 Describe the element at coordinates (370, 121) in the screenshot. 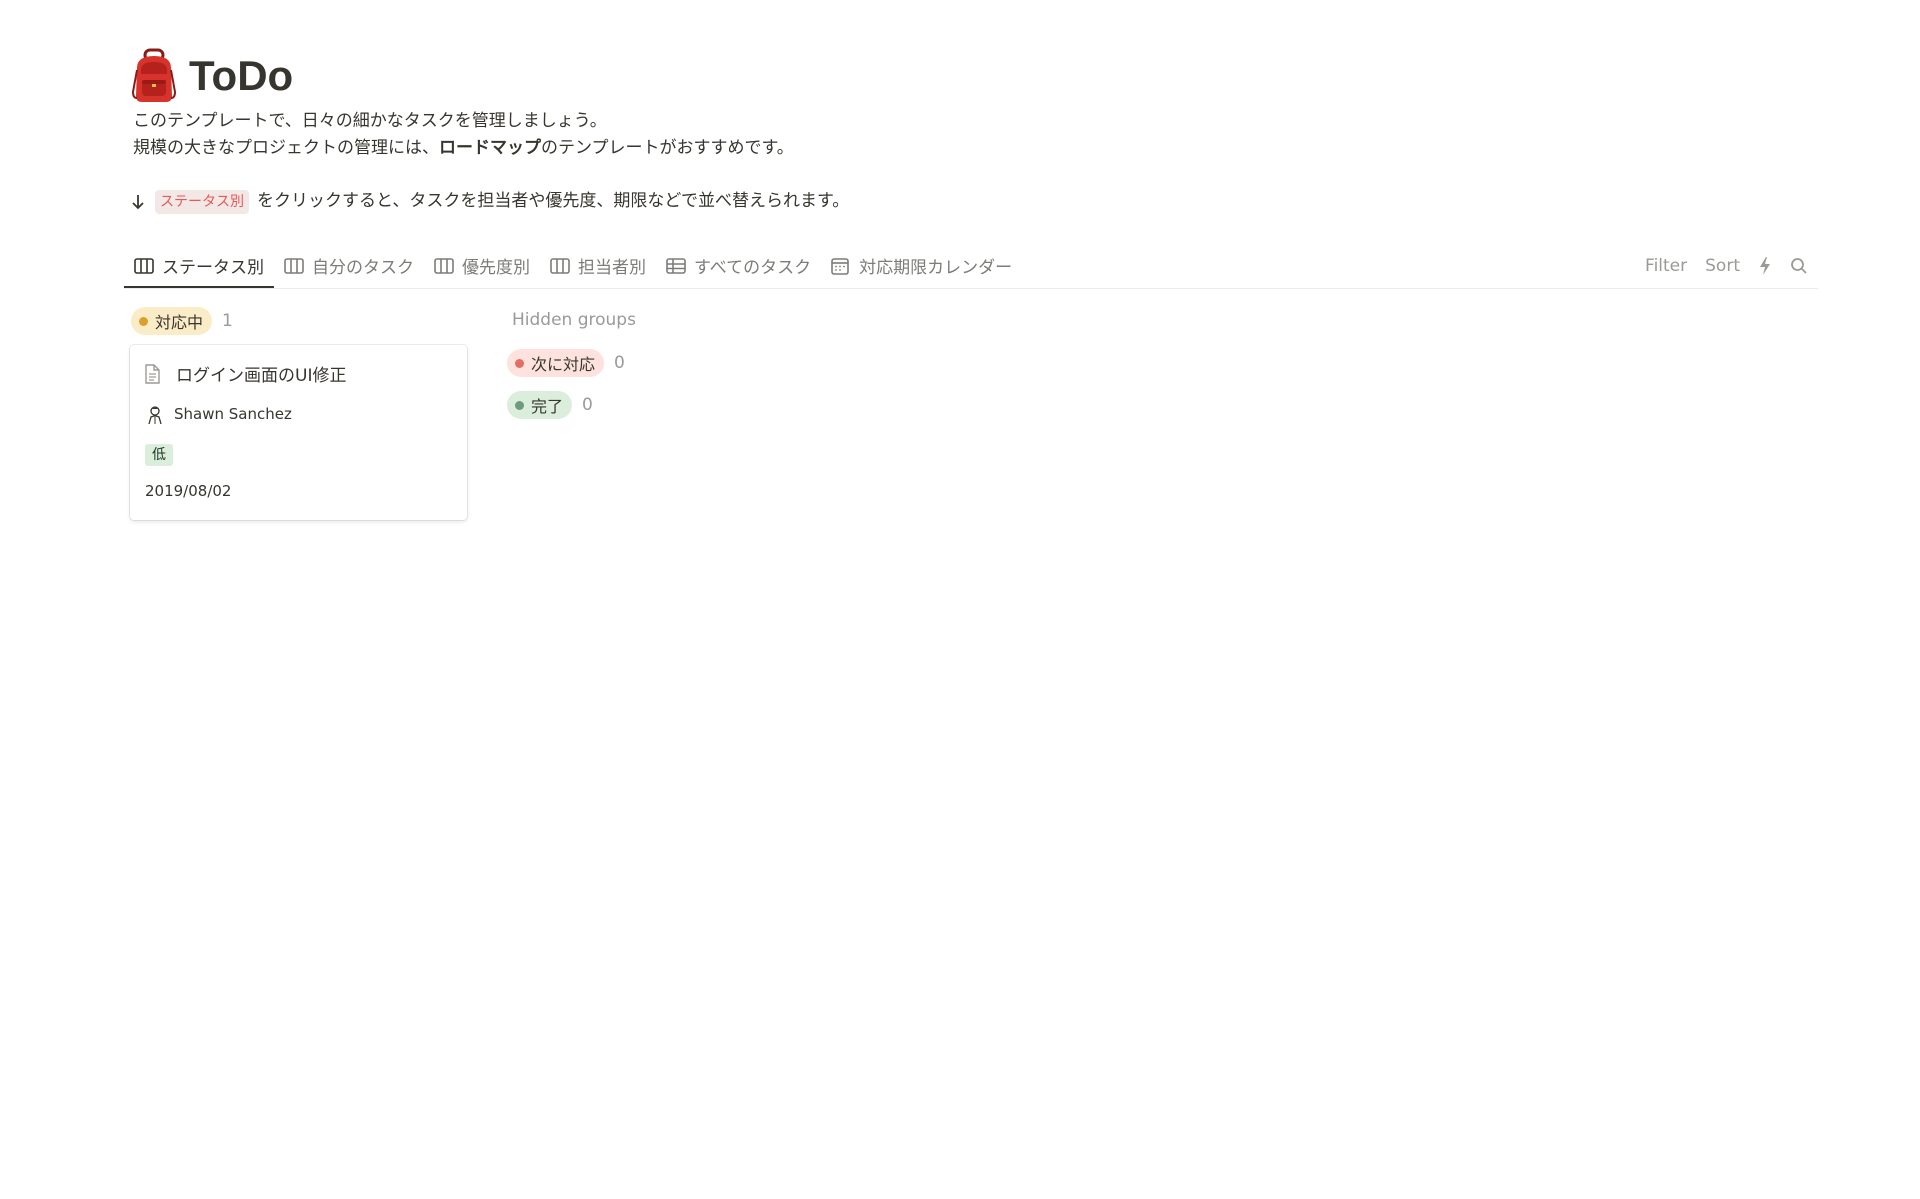

I see `description-line-1: このテンプレートで、日々の細かなタスクを管理しましょう。` at that location.